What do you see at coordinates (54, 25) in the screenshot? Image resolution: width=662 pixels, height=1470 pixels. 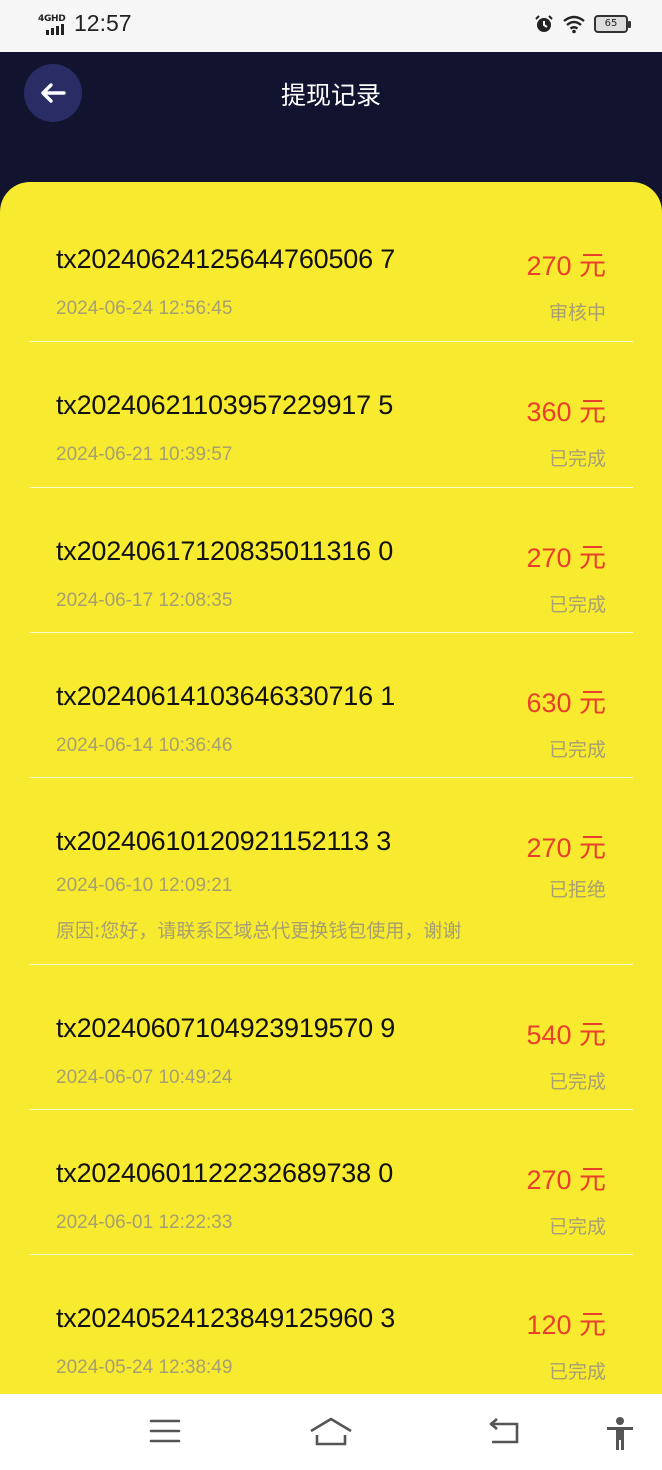 I see `signal-icon: 4GHD` at bounding box center [54, 25].